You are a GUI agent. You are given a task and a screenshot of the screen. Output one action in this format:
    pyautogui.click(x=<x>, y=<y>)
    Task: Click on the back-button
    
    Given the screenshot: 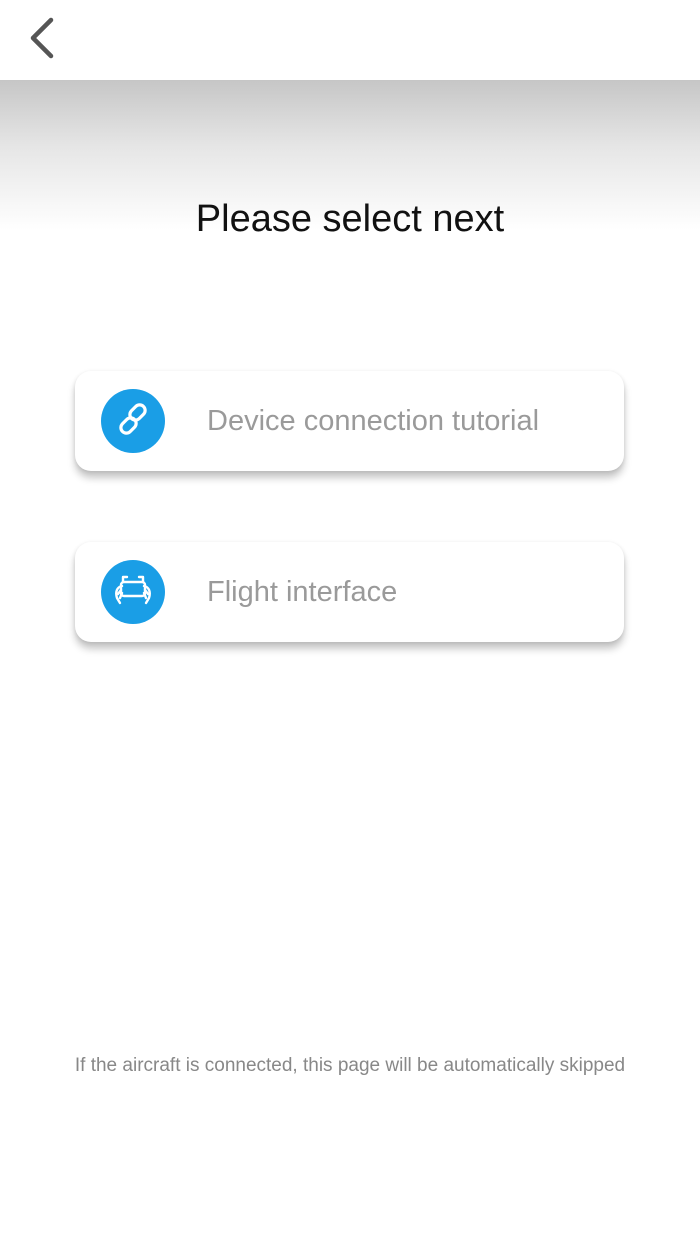 What is the action you would take?
    pyautogui.click(x=42, y=40)
    